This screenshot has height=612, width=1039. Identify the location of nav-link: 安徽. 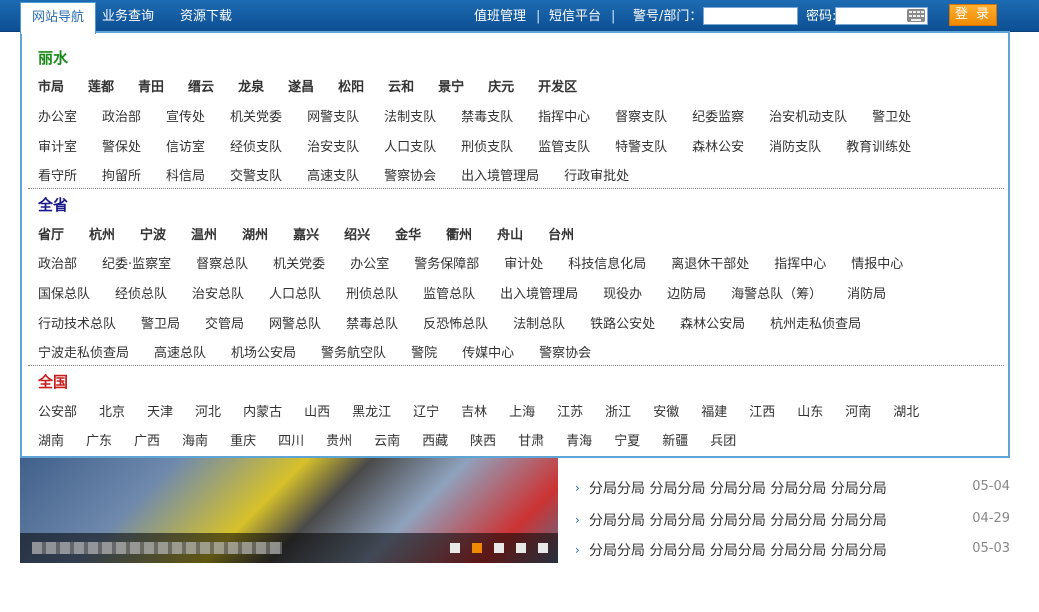
(666, 410).